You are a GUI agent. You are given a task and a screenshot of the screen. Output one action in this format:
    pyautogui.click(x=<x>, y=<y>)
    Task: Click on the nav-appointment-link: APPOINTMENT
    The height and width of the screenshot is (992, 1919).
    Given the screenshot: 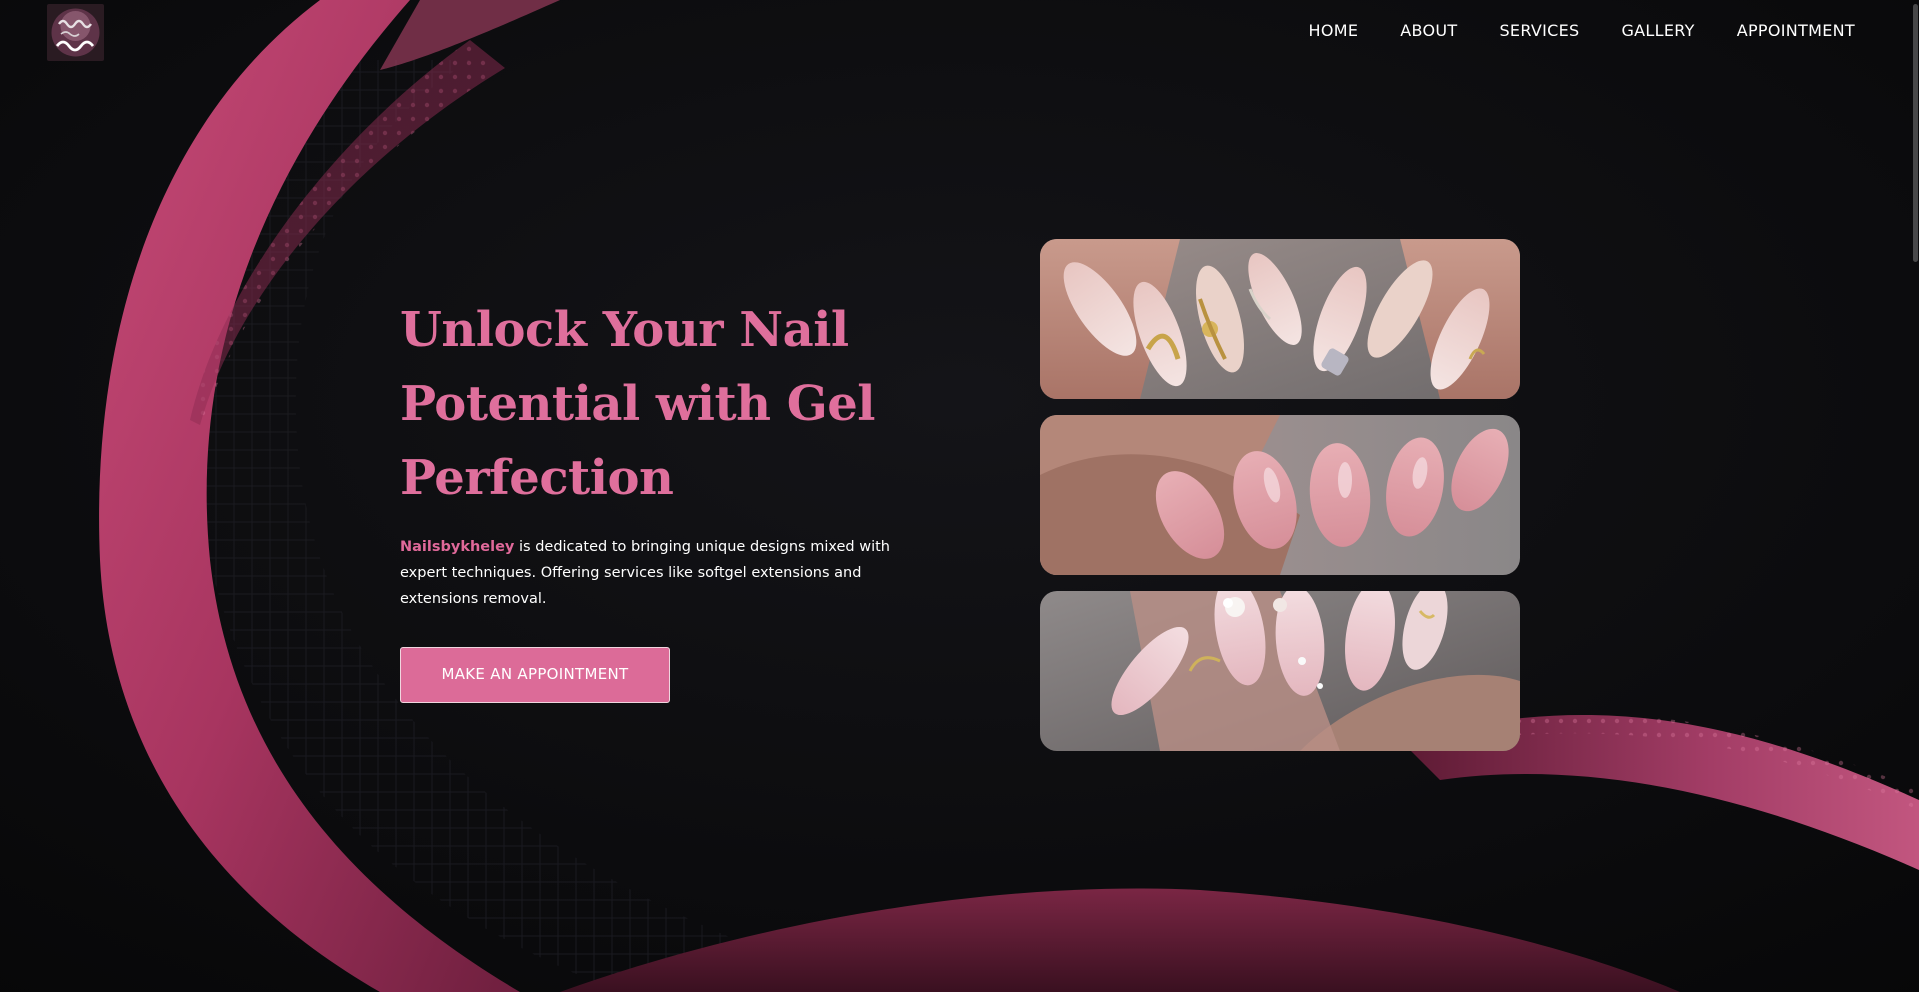 What is the action you would take?
    pyautogui.click(x=1796, y=31)
    